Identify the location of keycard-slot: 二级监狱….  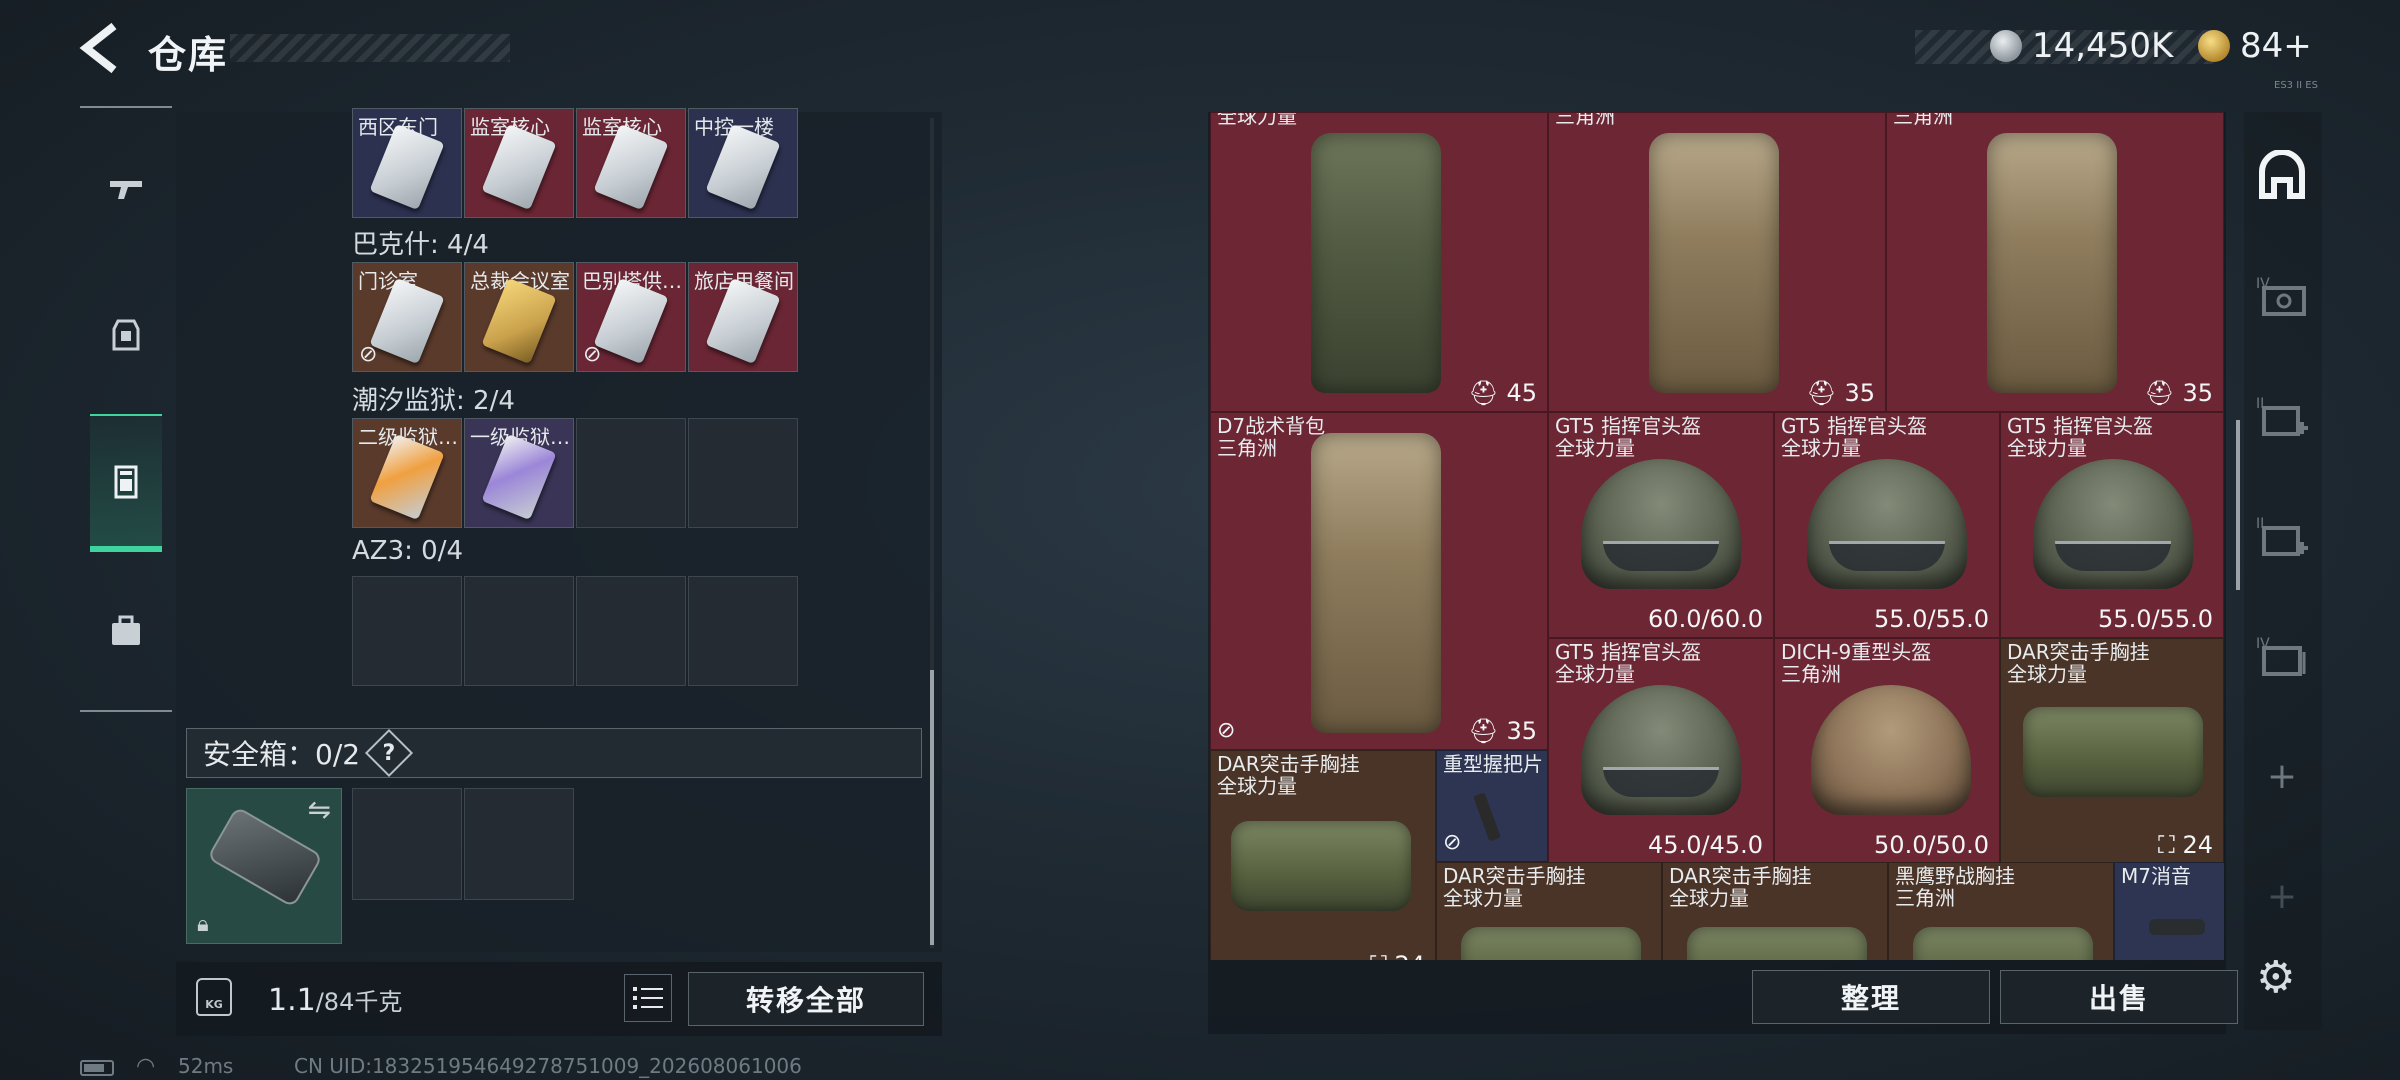
(407, 473).